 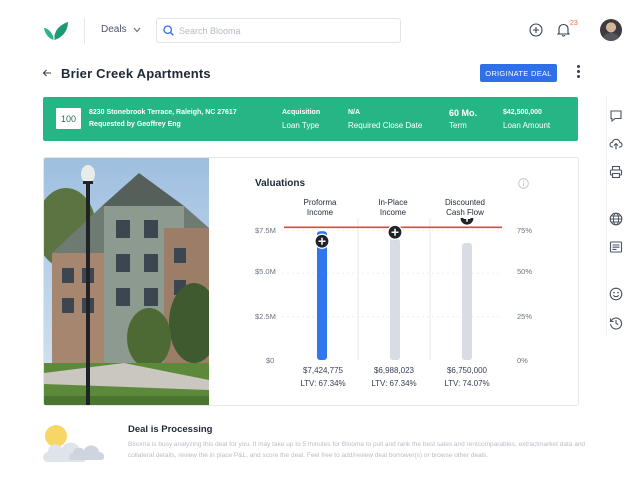 I want to click on avatar, so click(x=611, y=30).